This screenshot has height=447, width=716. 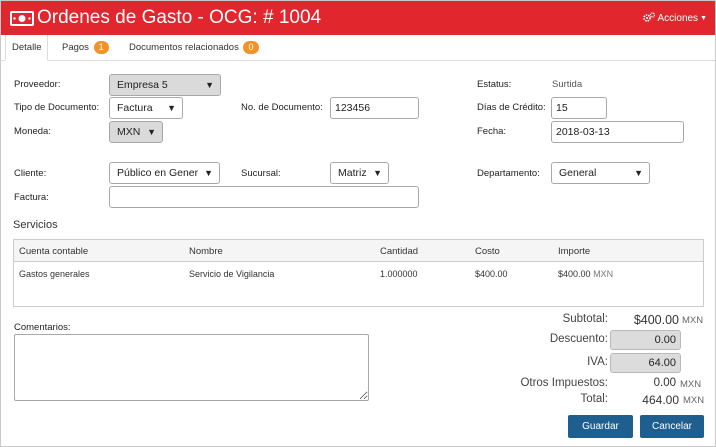 I want to click on proveedor-value: Empresa 5, so click(x=142, y=85).